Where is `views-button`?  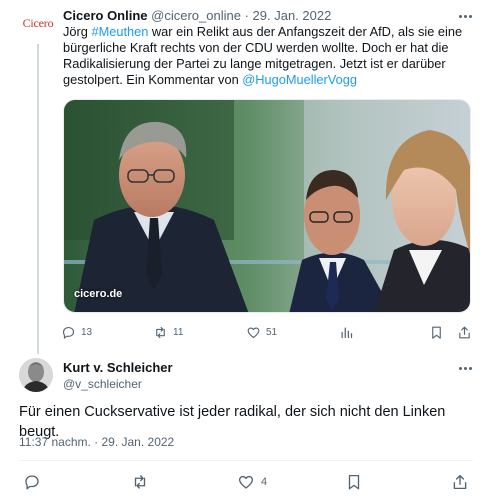 views-button is located at coordinates (346, 332).